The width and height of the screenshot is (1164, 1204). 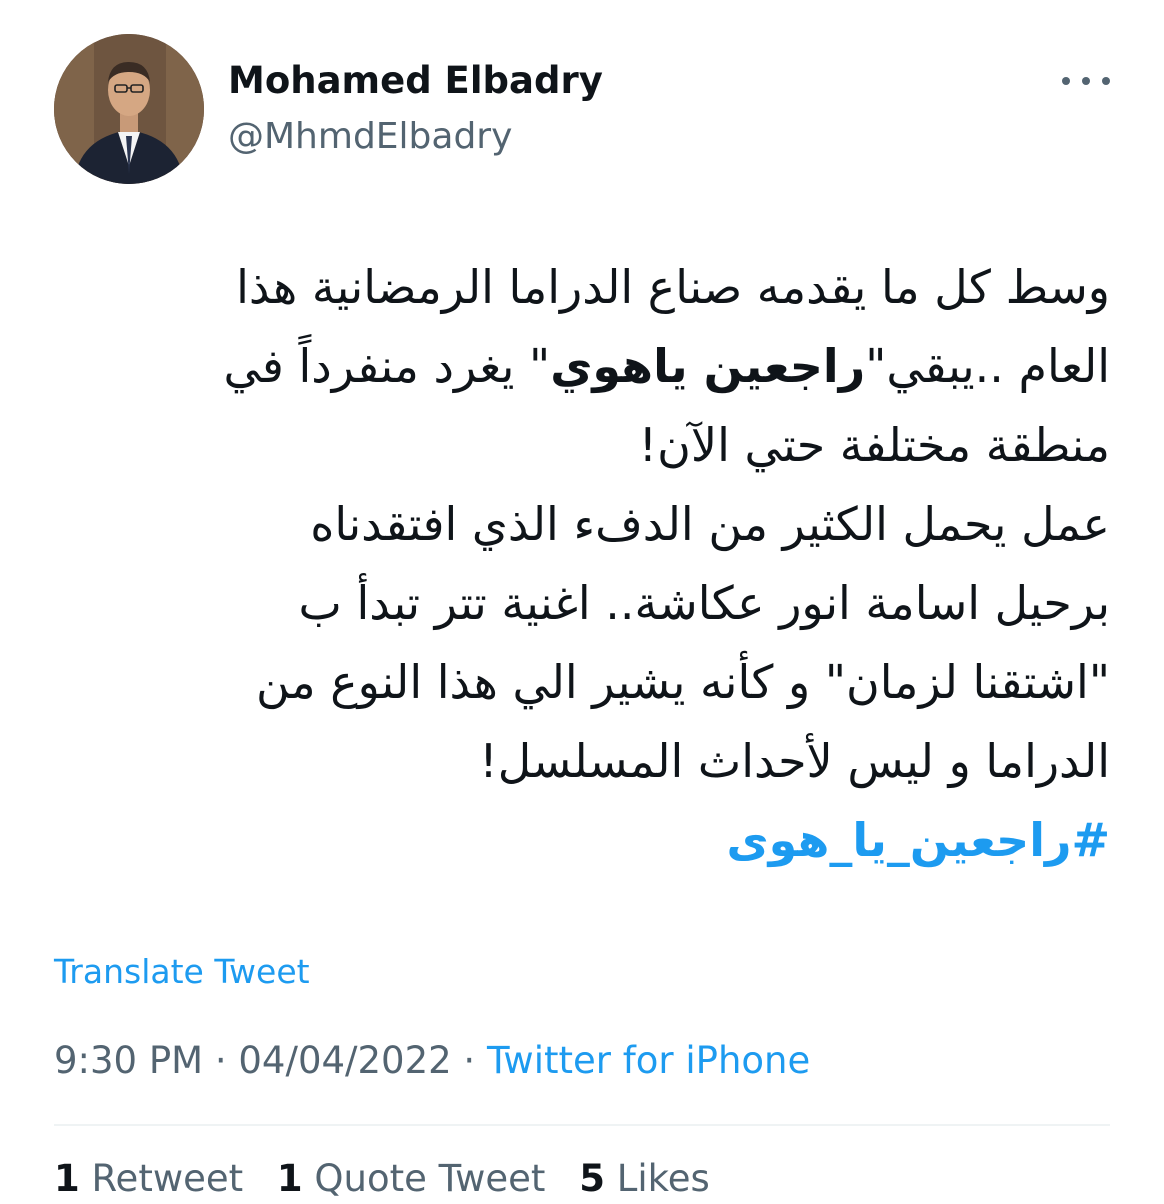 I want to click on likes-stat: 5 Likes, so click(x=644, y=1178).